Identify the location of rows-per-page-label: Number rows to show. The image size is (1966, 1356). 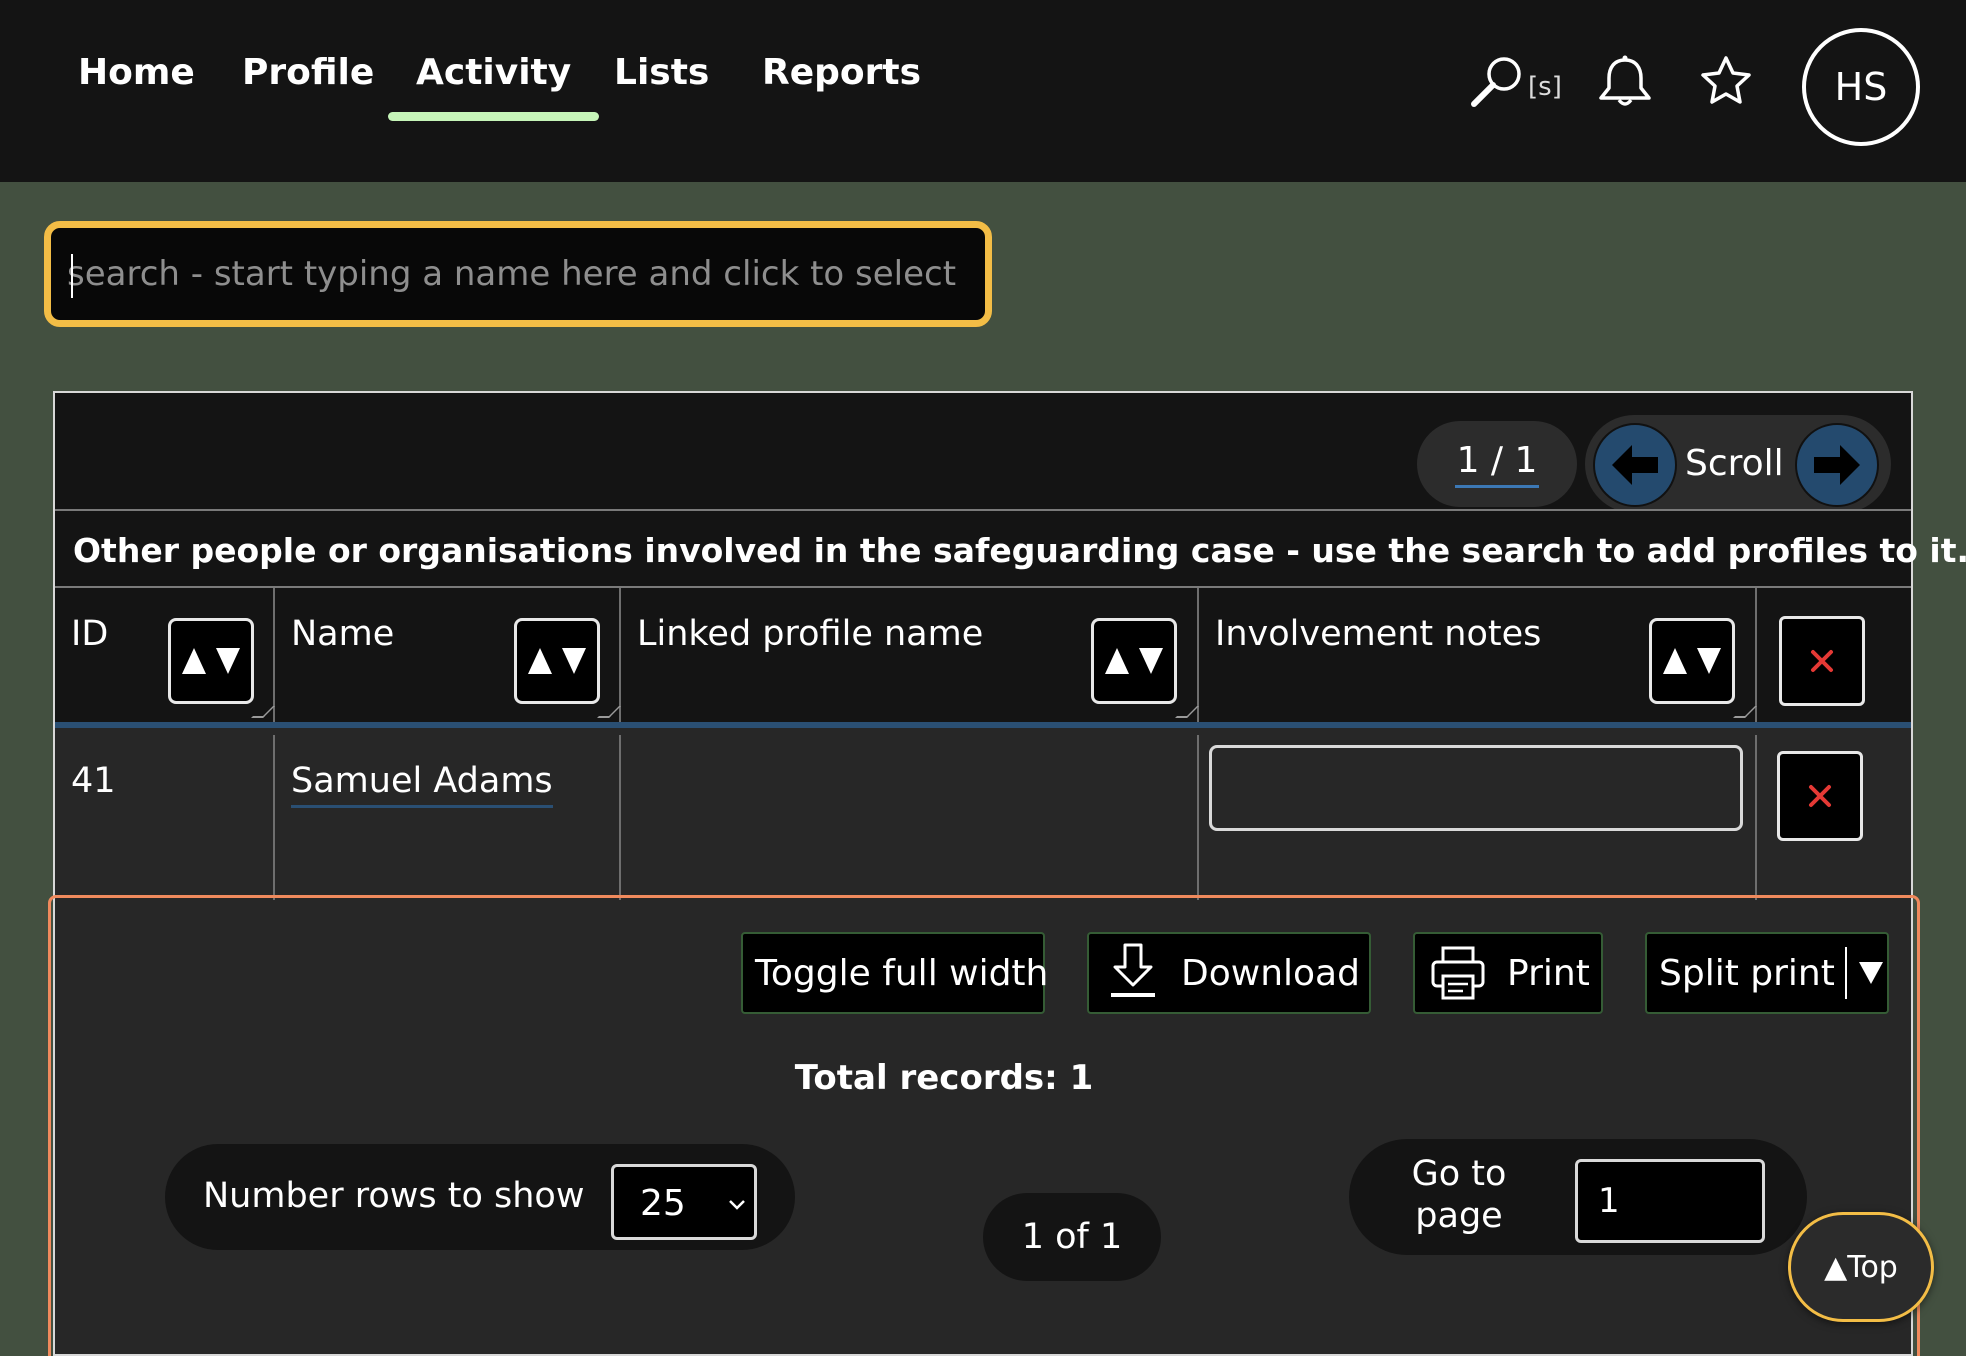
(394, 1196).